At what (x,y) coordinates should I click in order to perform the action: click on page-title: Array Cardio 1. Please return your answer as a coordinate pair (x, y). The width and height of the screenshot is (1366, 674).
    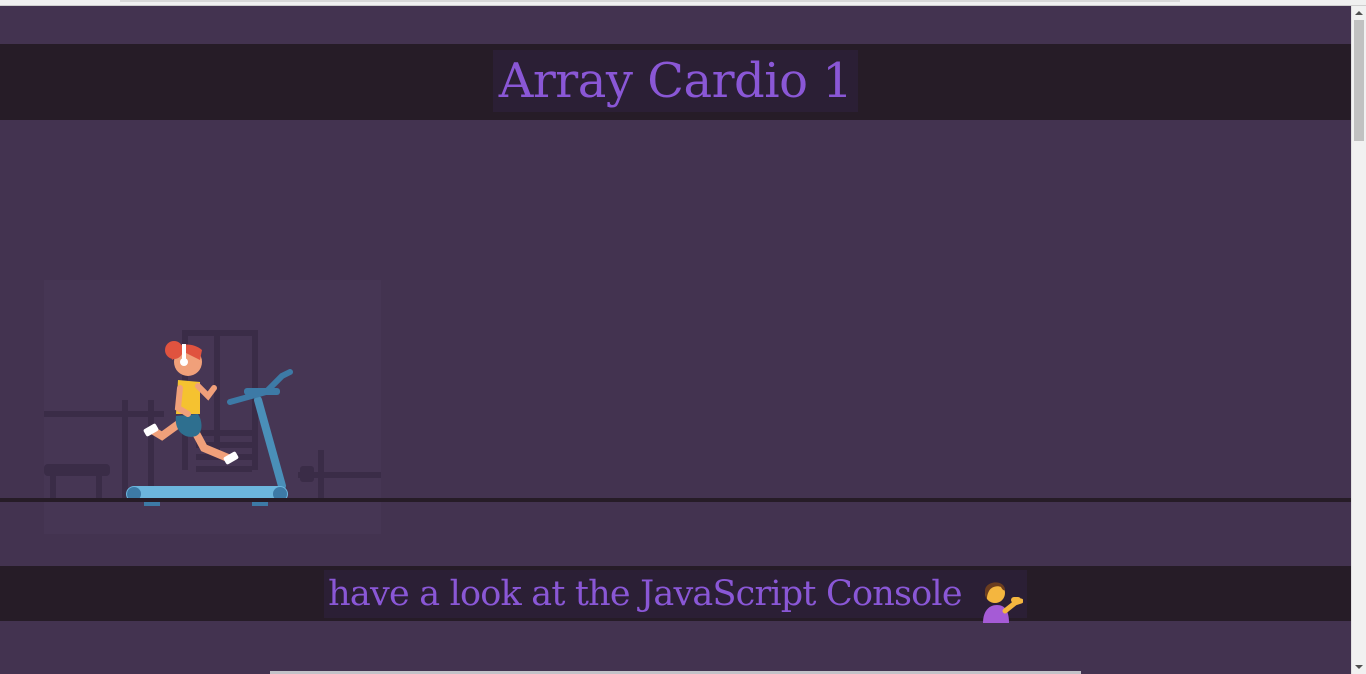
    Looking at the image, I should click on (675, 81).